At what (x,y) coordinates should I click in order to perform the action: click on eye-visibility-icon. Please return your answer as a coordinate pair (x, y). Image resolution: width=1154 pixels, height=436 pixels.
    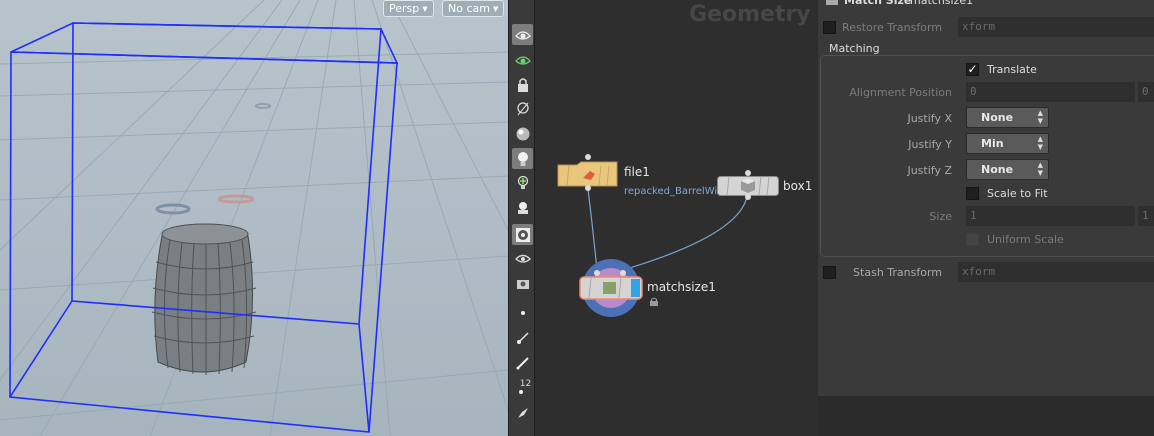
    Looking at the image, I should click on (522, 258).